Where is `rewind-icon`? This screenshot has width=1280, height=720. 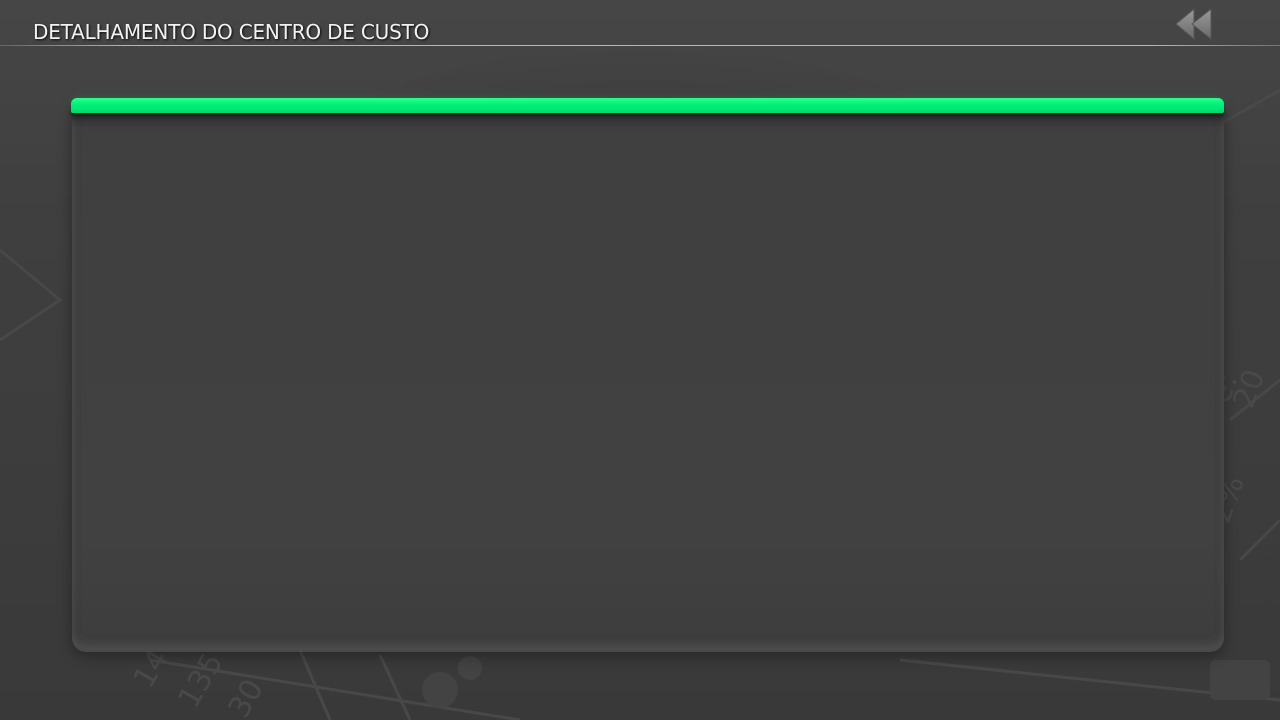 rewind-icon is located at coordinates (1193, 24).